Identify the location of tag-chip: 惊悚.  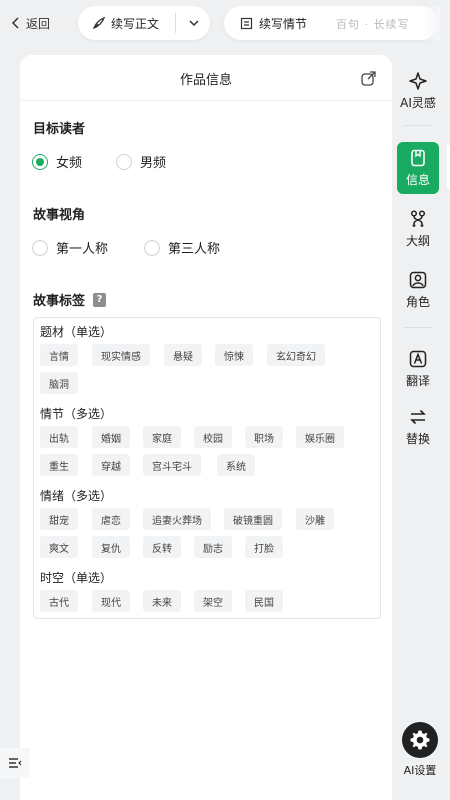
(234, 355).